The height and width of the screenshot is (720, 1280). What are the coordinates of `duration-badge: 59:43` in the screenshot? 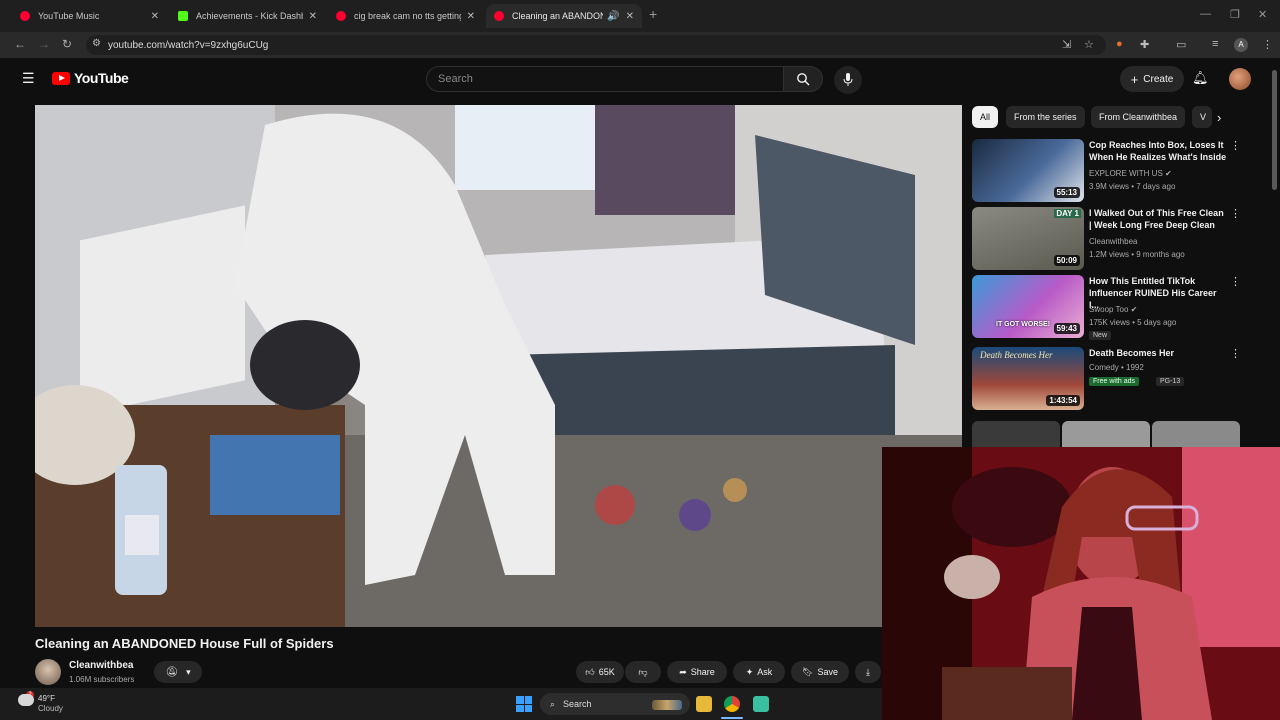 It's located at (1066, 328).